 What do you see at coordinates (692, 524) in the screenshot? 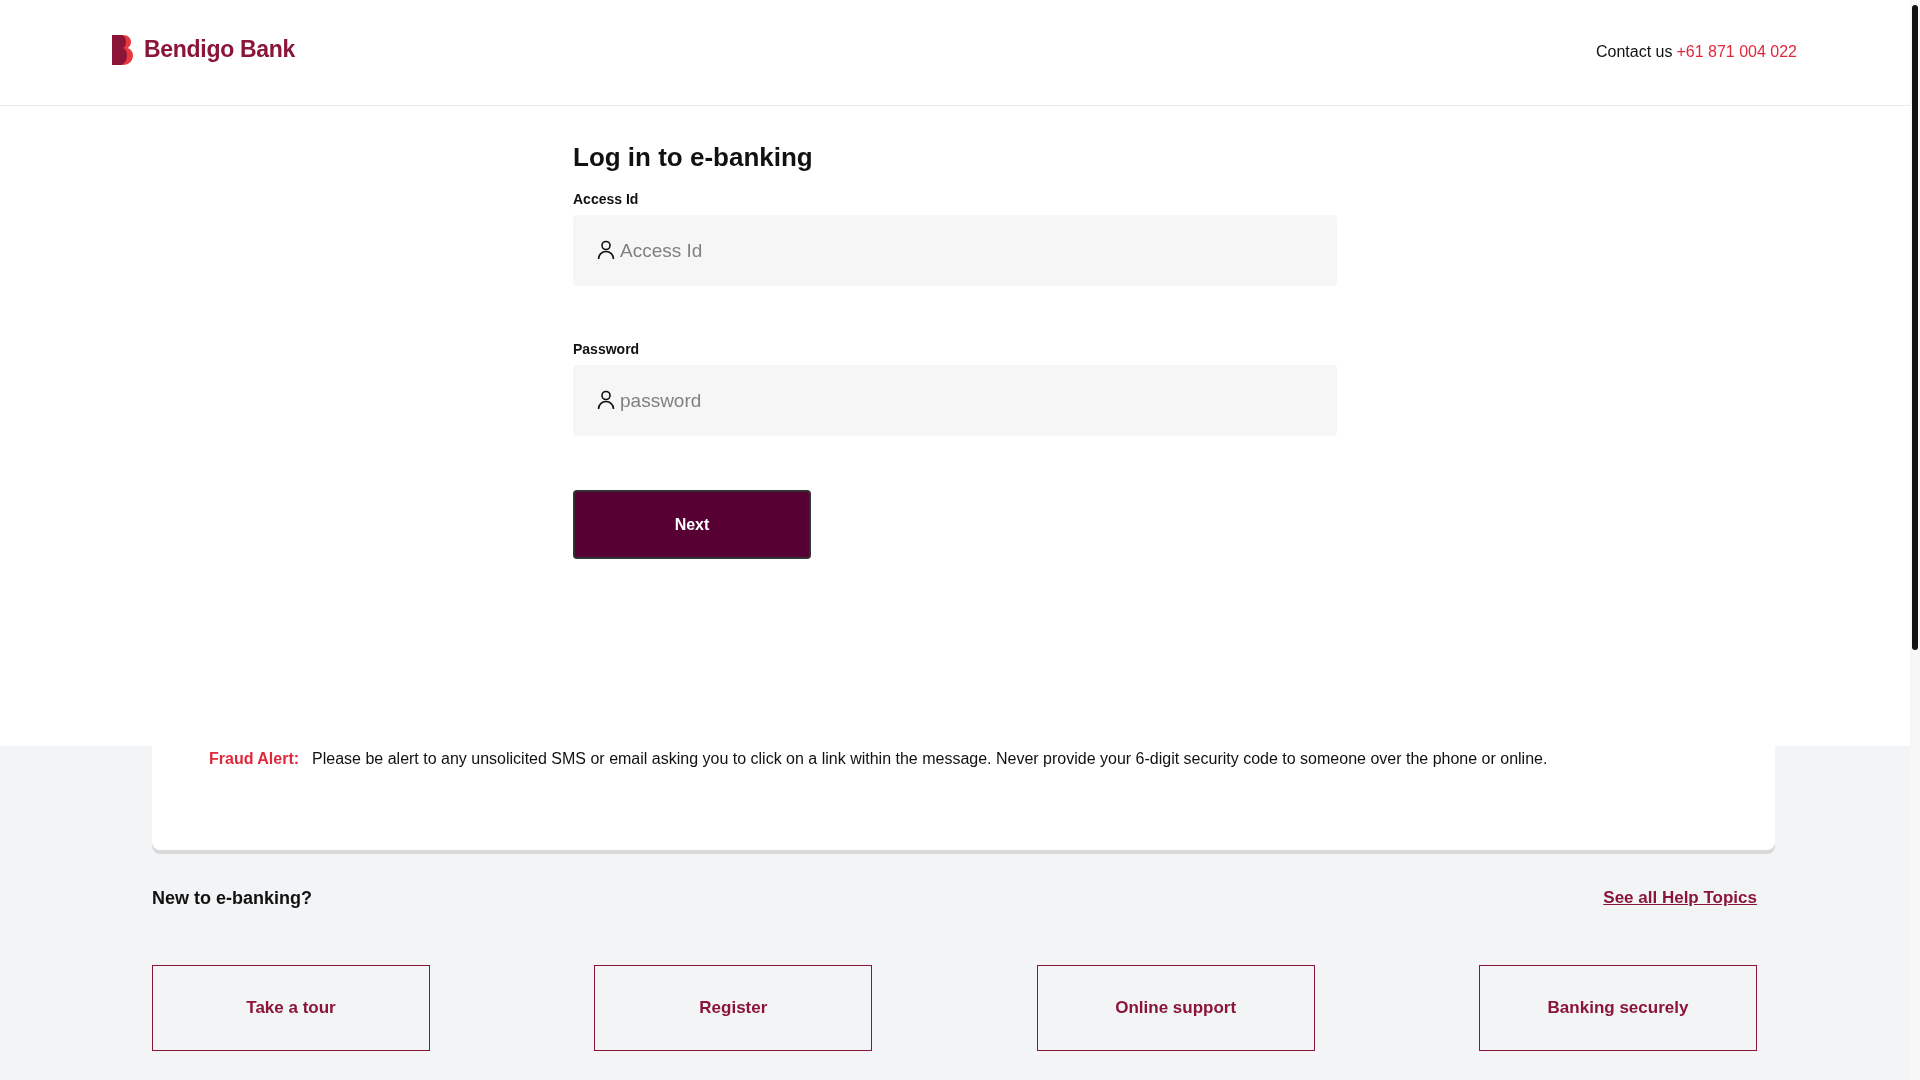
I see `next-button: Next` at bounding box center [692, 524].